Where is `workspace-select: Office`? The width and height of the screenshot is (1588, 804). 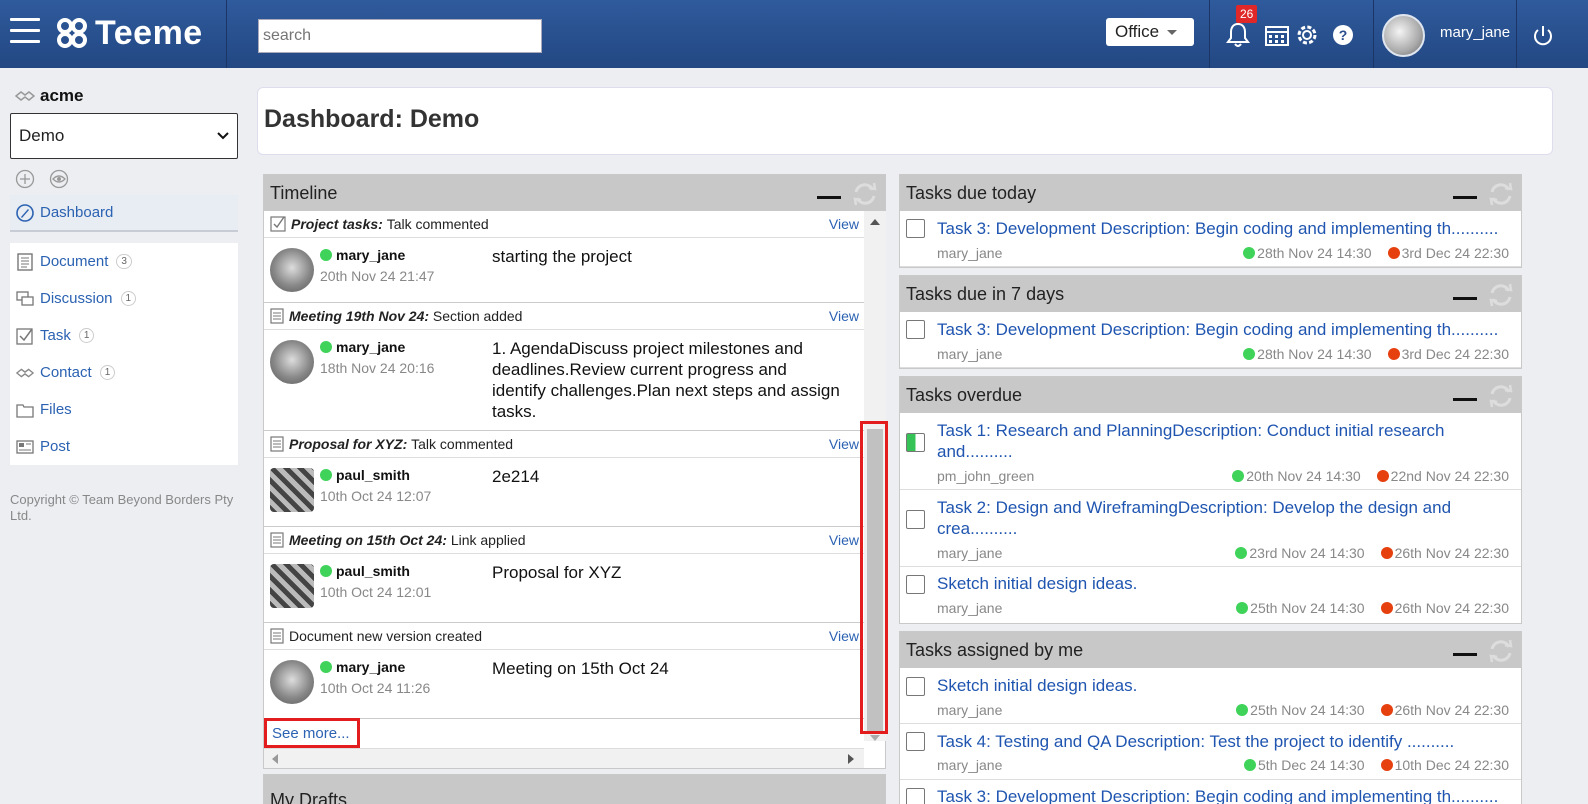
workspace-select: Office is located at coordinates (1150, 32).